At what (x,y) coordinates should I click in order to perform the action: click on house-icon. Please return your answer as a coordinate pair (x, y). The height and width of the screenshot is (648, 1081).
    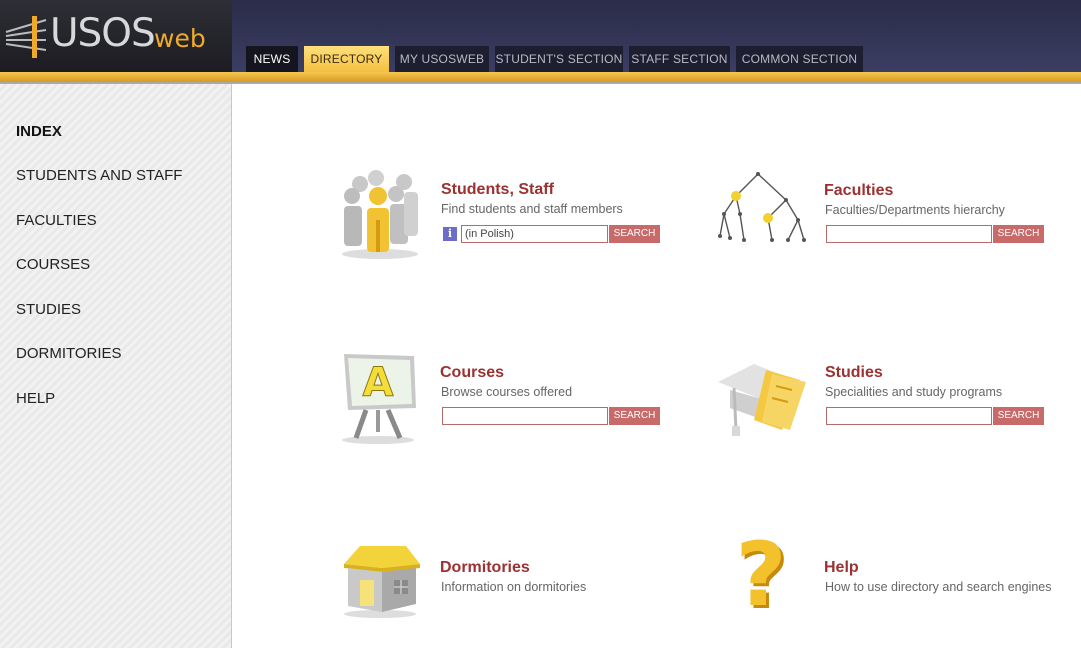
    Looking at the image, I should click on (379, 581).